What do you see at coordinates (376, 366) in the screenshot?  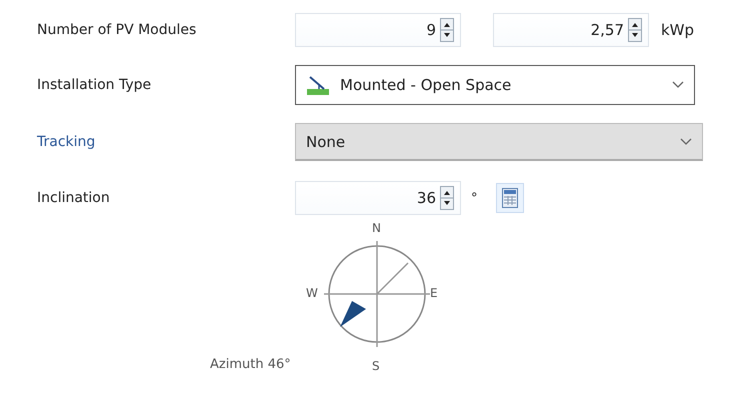 I see `compass-letter: S` at bounding box center [376, 366].